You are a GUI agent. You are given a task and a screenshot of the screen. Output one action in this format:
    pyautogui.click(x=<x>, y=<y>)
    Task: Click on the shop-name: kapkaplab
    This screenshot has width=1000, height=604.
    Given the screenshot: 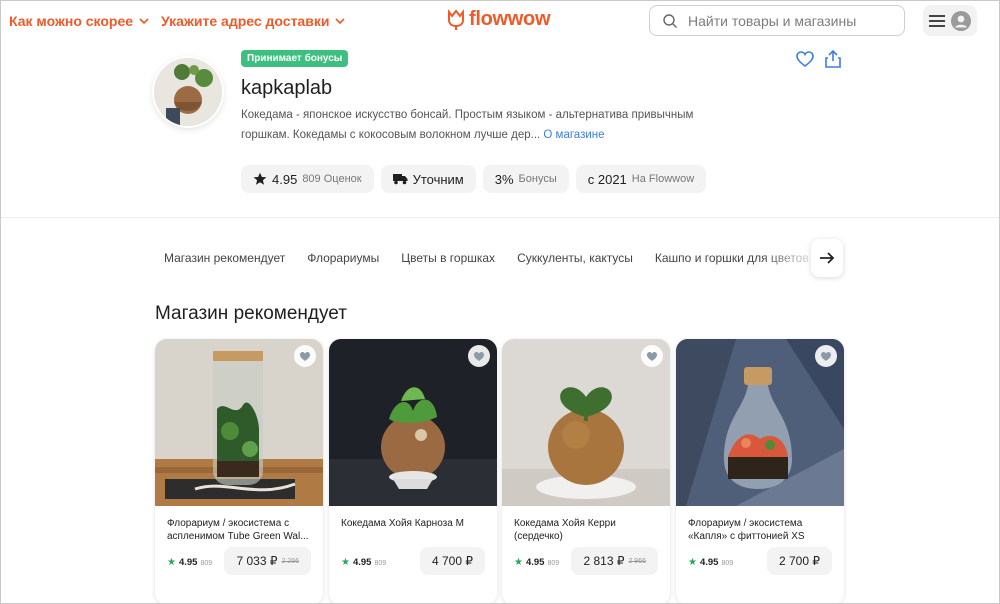 What is the action you would take?
    pyautogui.click(x=287, y=88)
    